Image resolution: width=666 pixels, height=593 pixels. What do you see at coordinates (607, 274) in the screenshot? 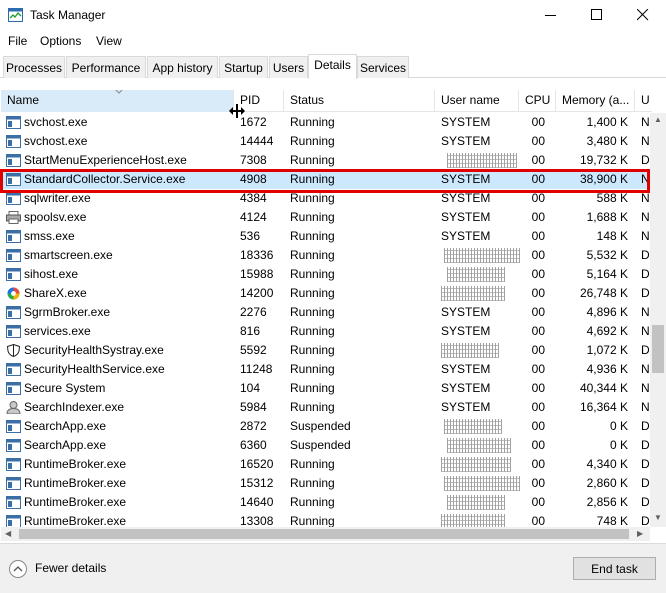
I see `memory-cell: 5,164 K` at bounding box center [607, 274].